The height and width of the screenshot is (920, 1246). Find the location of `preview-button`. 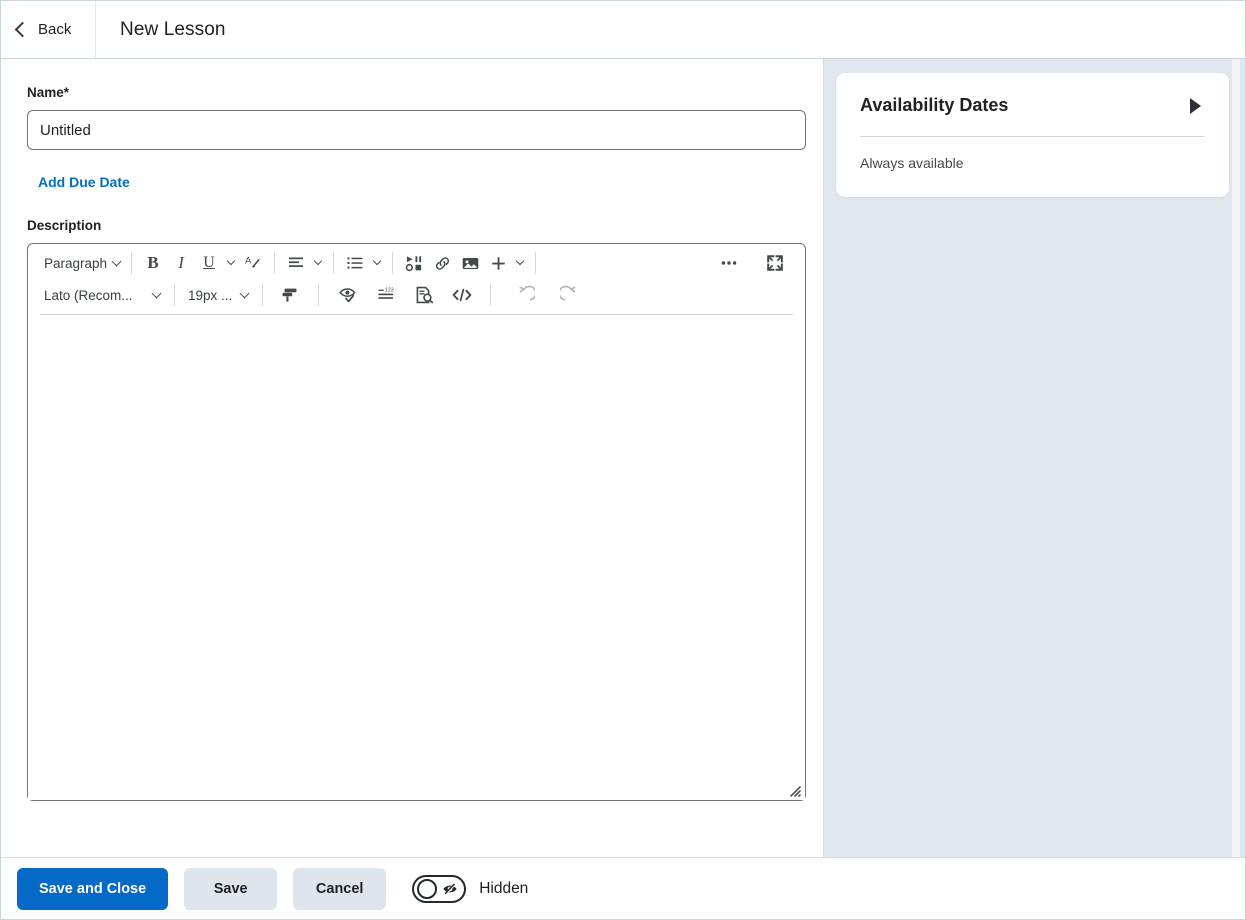

preview-button is located at coordinates (424, 295).